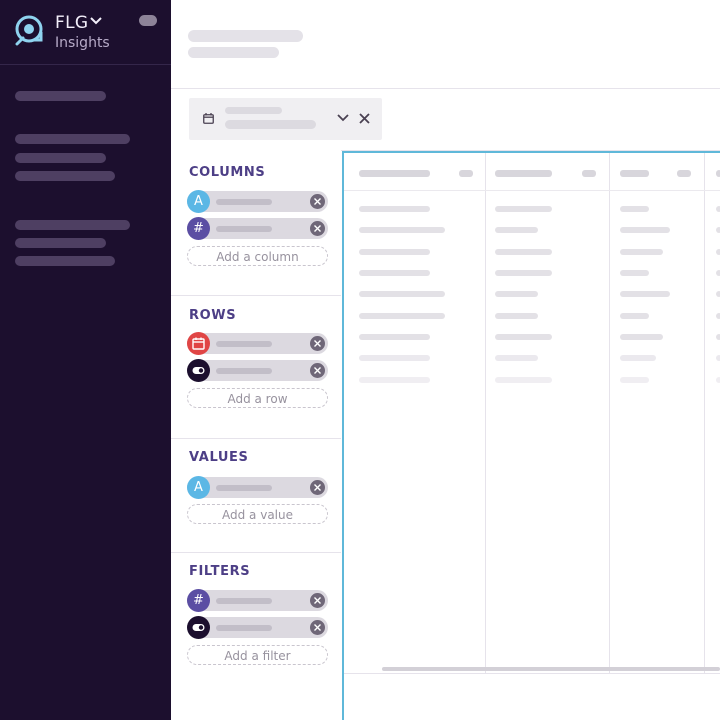 The width and height of the screenshot is (720, 720). I want to click on brand-switcher: FLG Insights, so click(85, 32).